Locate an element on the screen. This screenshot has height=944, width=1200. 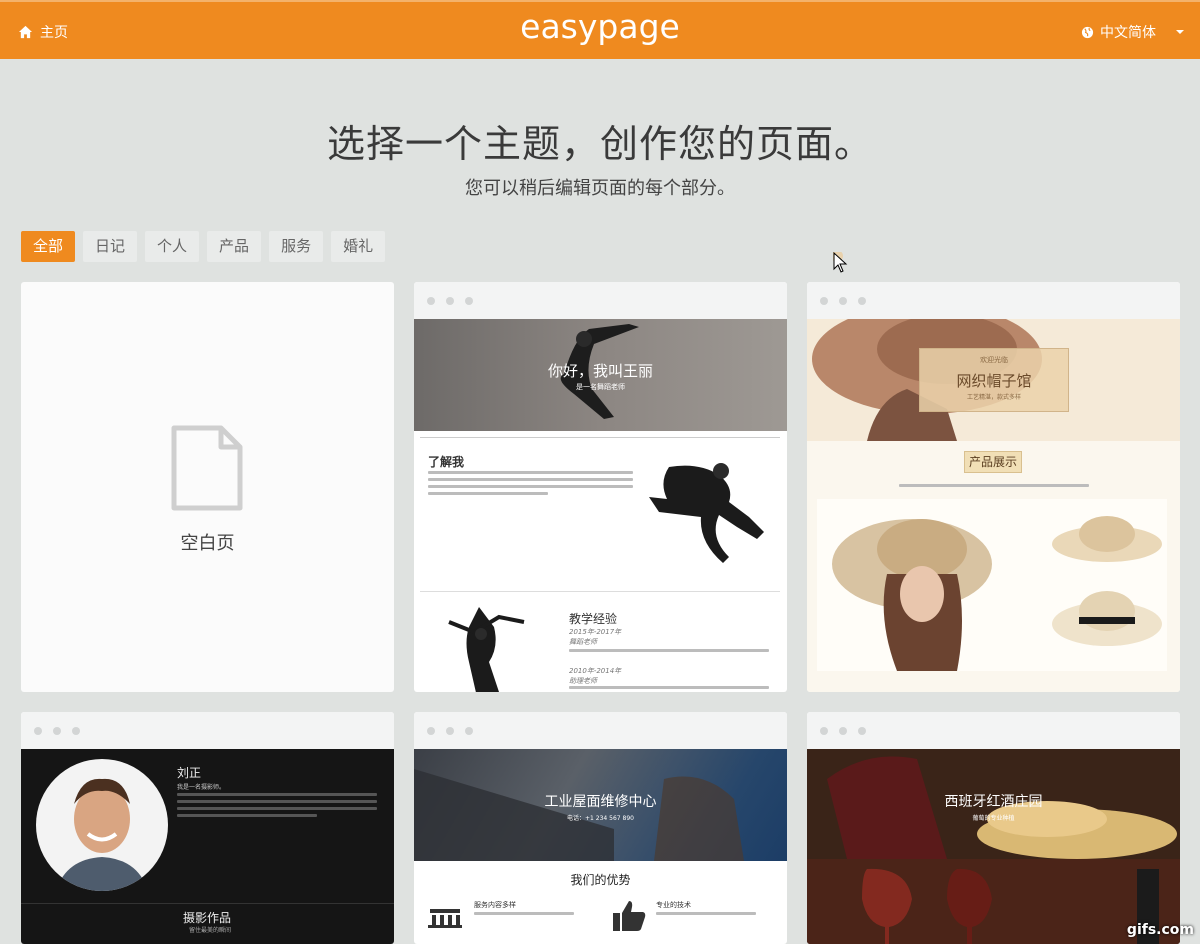
page-title: 选择一个主题，创作您的页面。 is located at coordinates (599, 144).